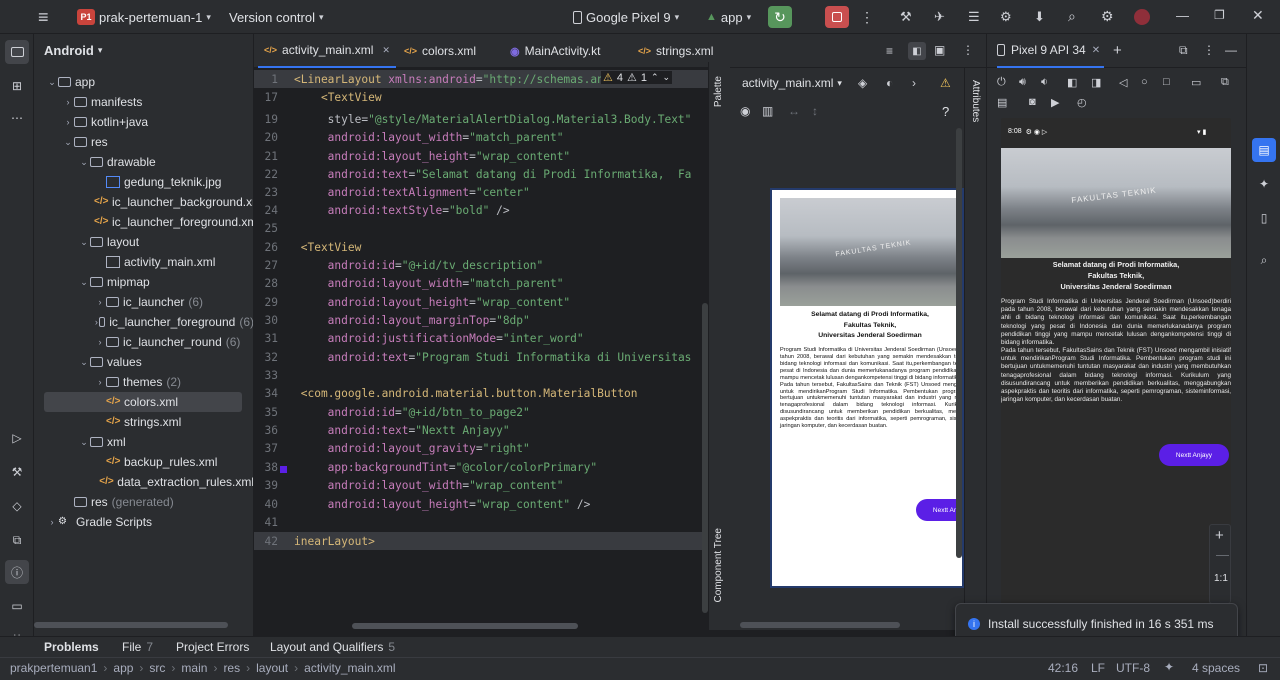 This screenshot has height=680, width=1280. I want to click on device-frame-icon: ▭, so click(1196, 82).